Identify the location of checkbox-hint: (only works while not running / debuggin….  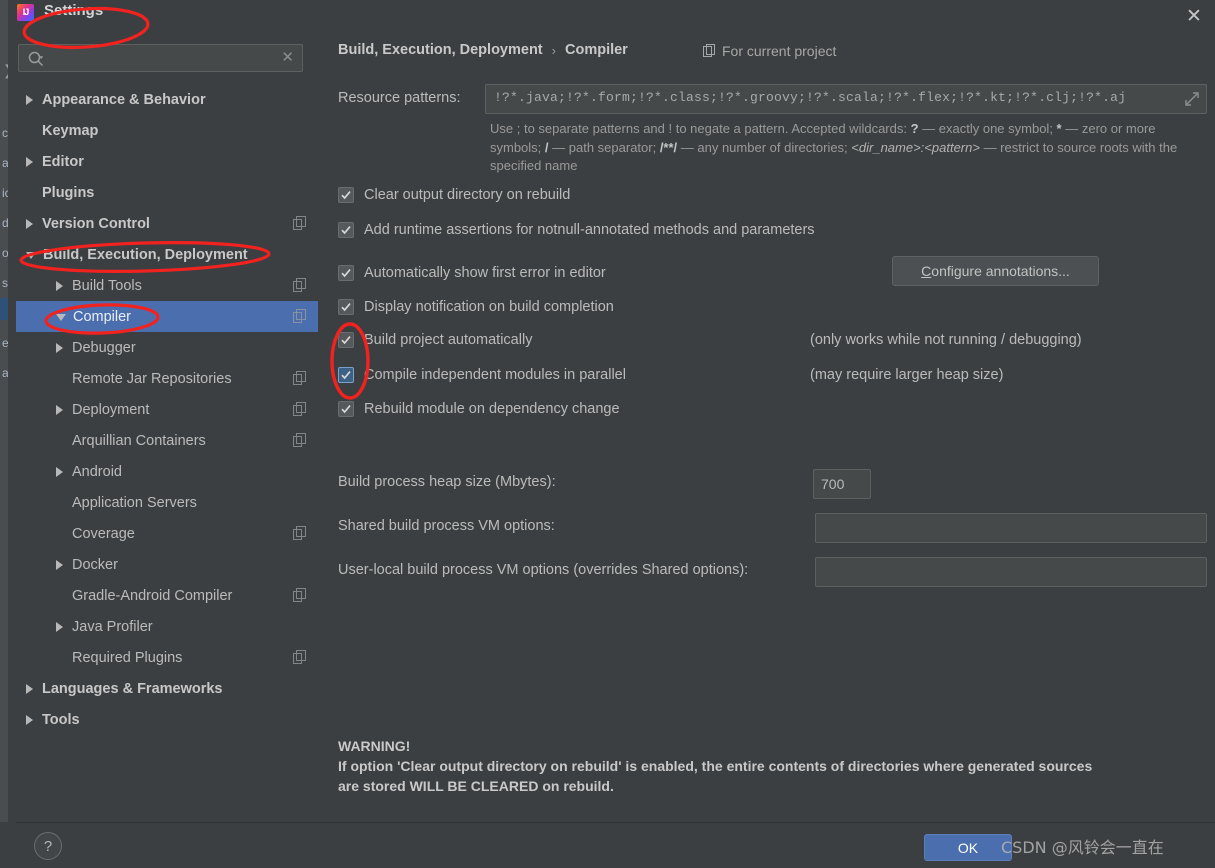
(946, 340).